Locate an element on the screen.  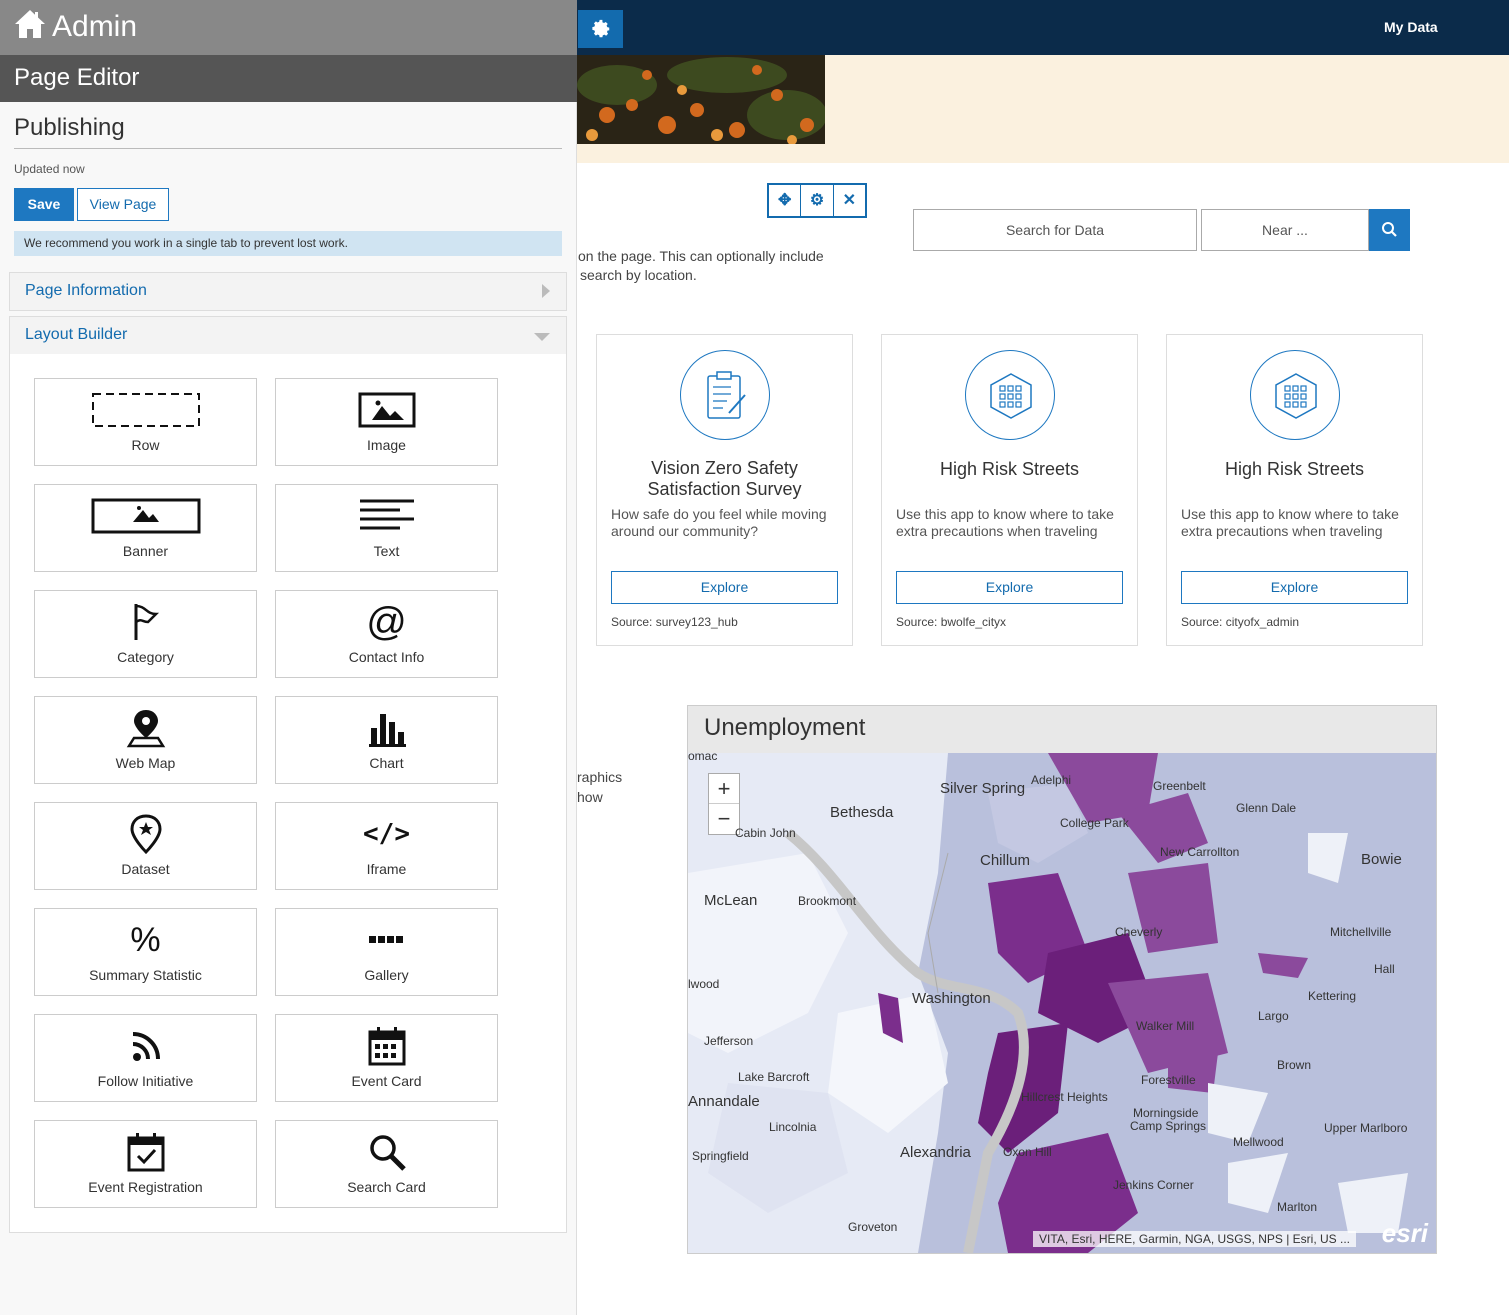
map-place-label: Cheverly is located at coordinates (1139, 932).